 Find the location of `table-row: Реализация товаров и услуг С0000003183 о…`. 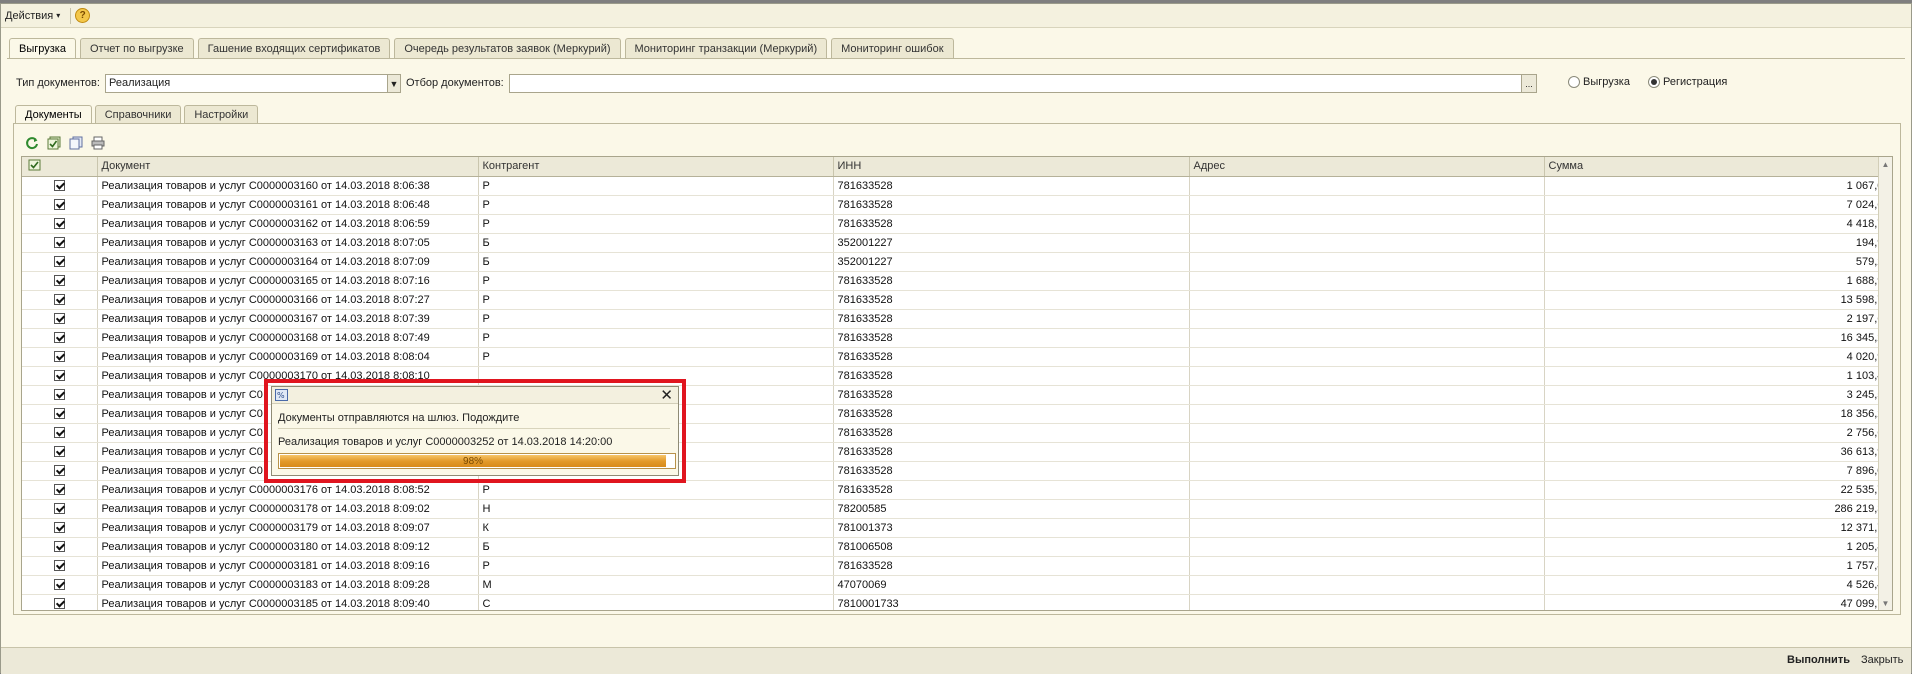

table-row: Реализация товаров и услуг С0000003183 о… is located at coordinates (957, 585).